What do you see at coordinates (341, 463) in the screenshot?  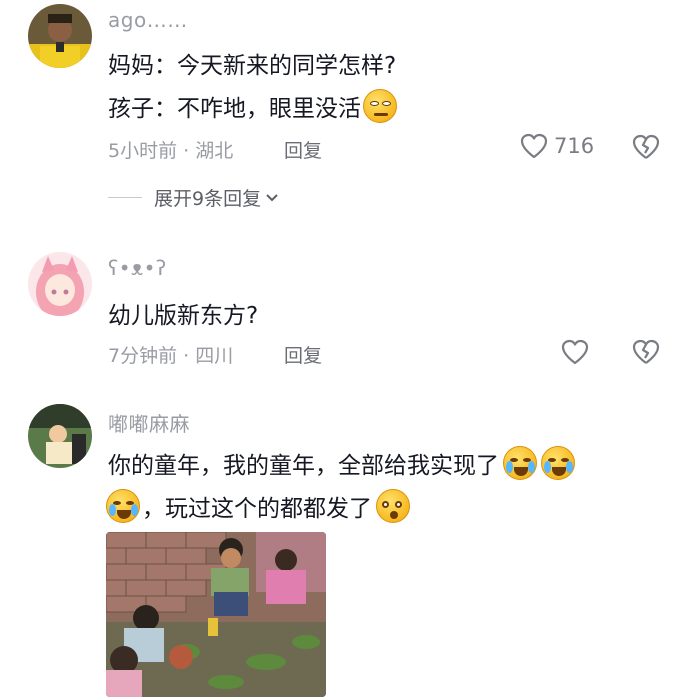 I see `comment-text: 你的童年，我的童年，全部给我实现了` at bounding box center [341, 463].